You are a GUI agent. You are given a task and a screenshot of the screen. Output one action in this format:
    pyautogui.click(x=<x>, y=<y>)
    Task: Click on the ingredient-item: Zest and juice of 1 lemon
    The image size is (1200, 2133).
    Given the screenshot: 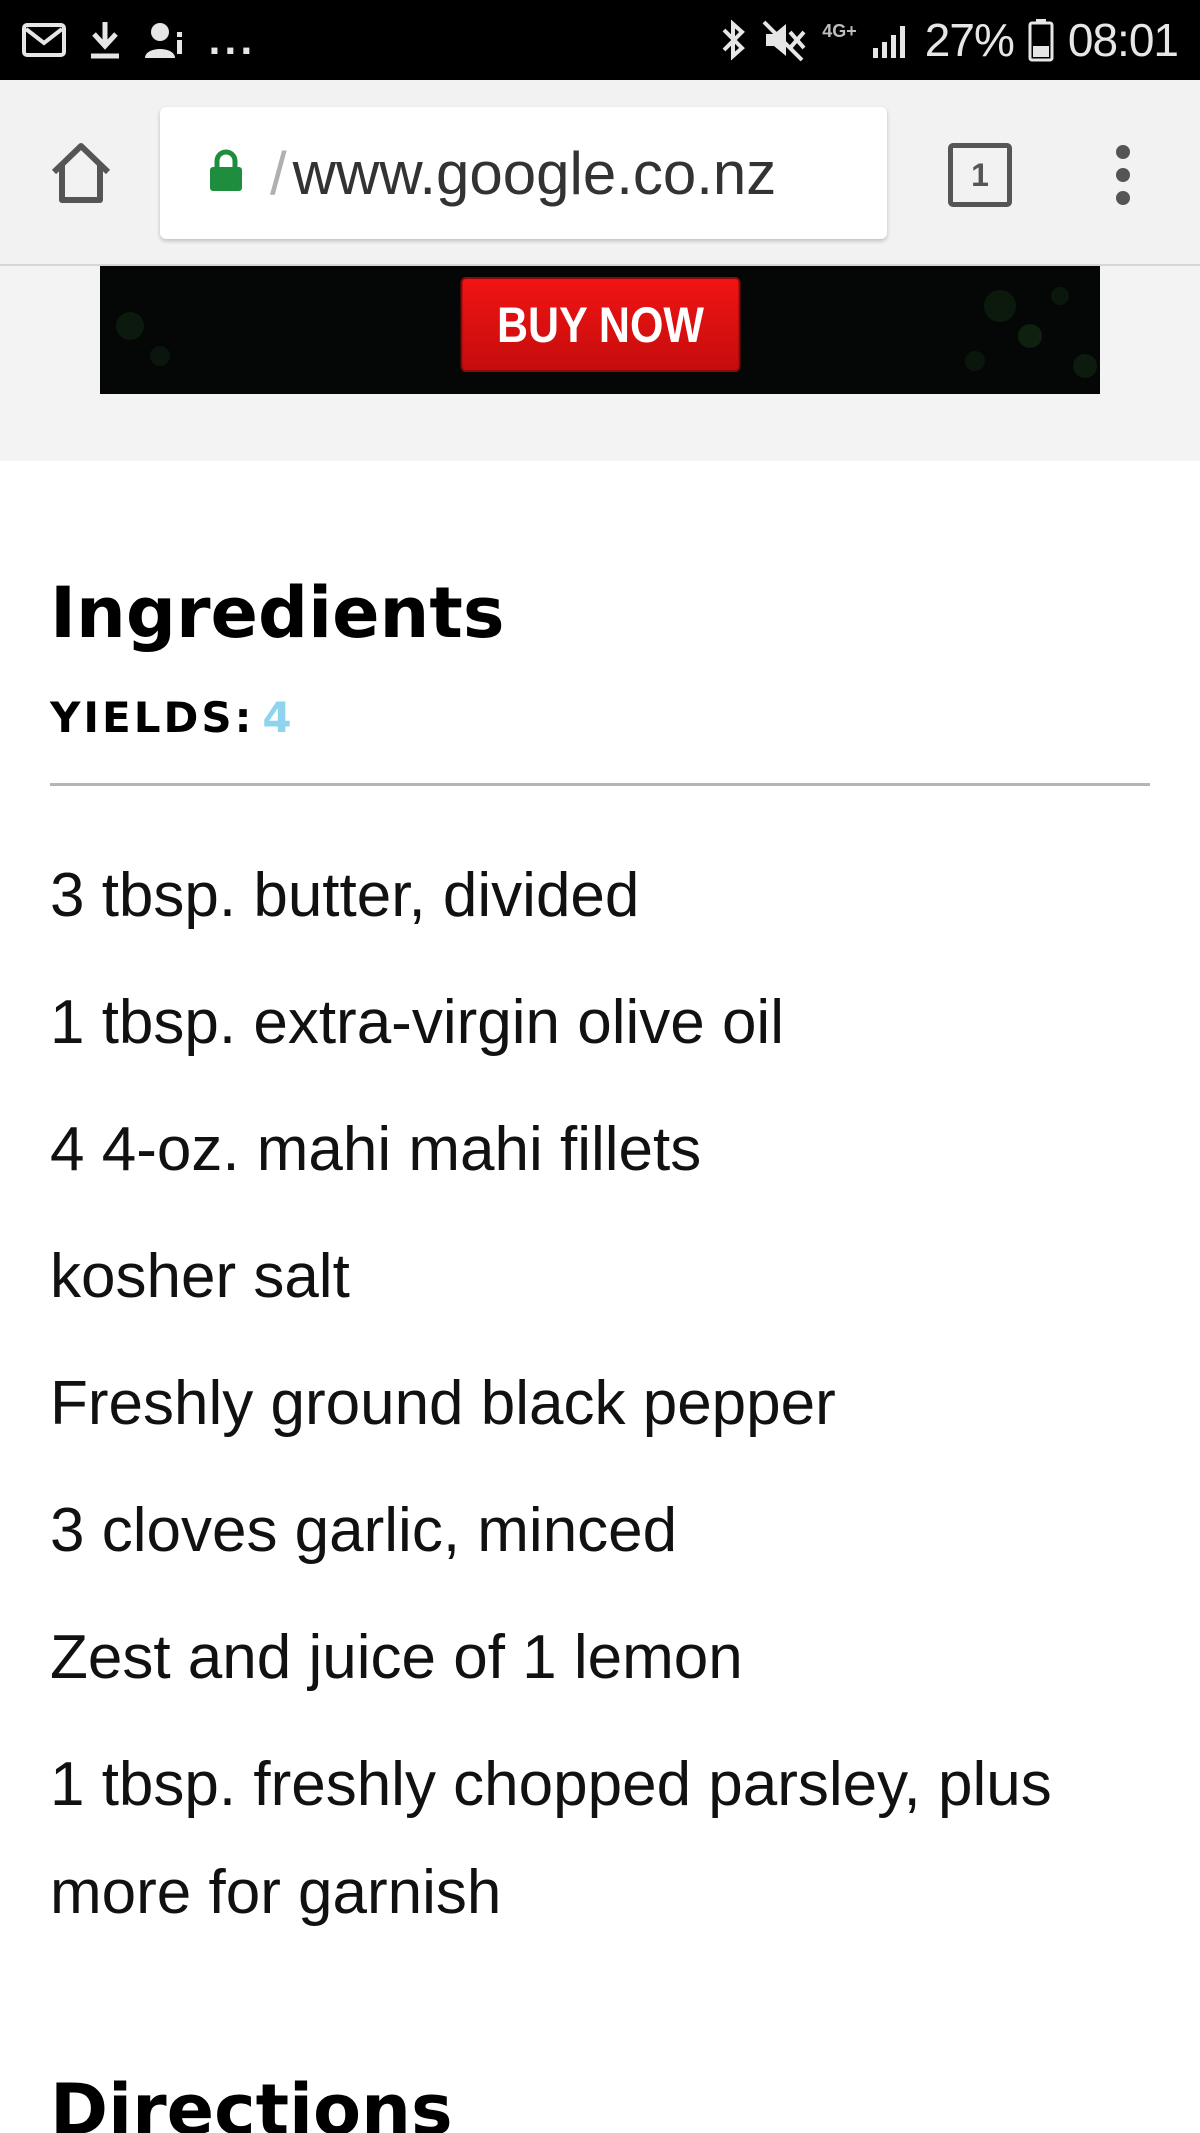 What is the action you would take?
    pyautogui.click(x=396, y=1657)
    